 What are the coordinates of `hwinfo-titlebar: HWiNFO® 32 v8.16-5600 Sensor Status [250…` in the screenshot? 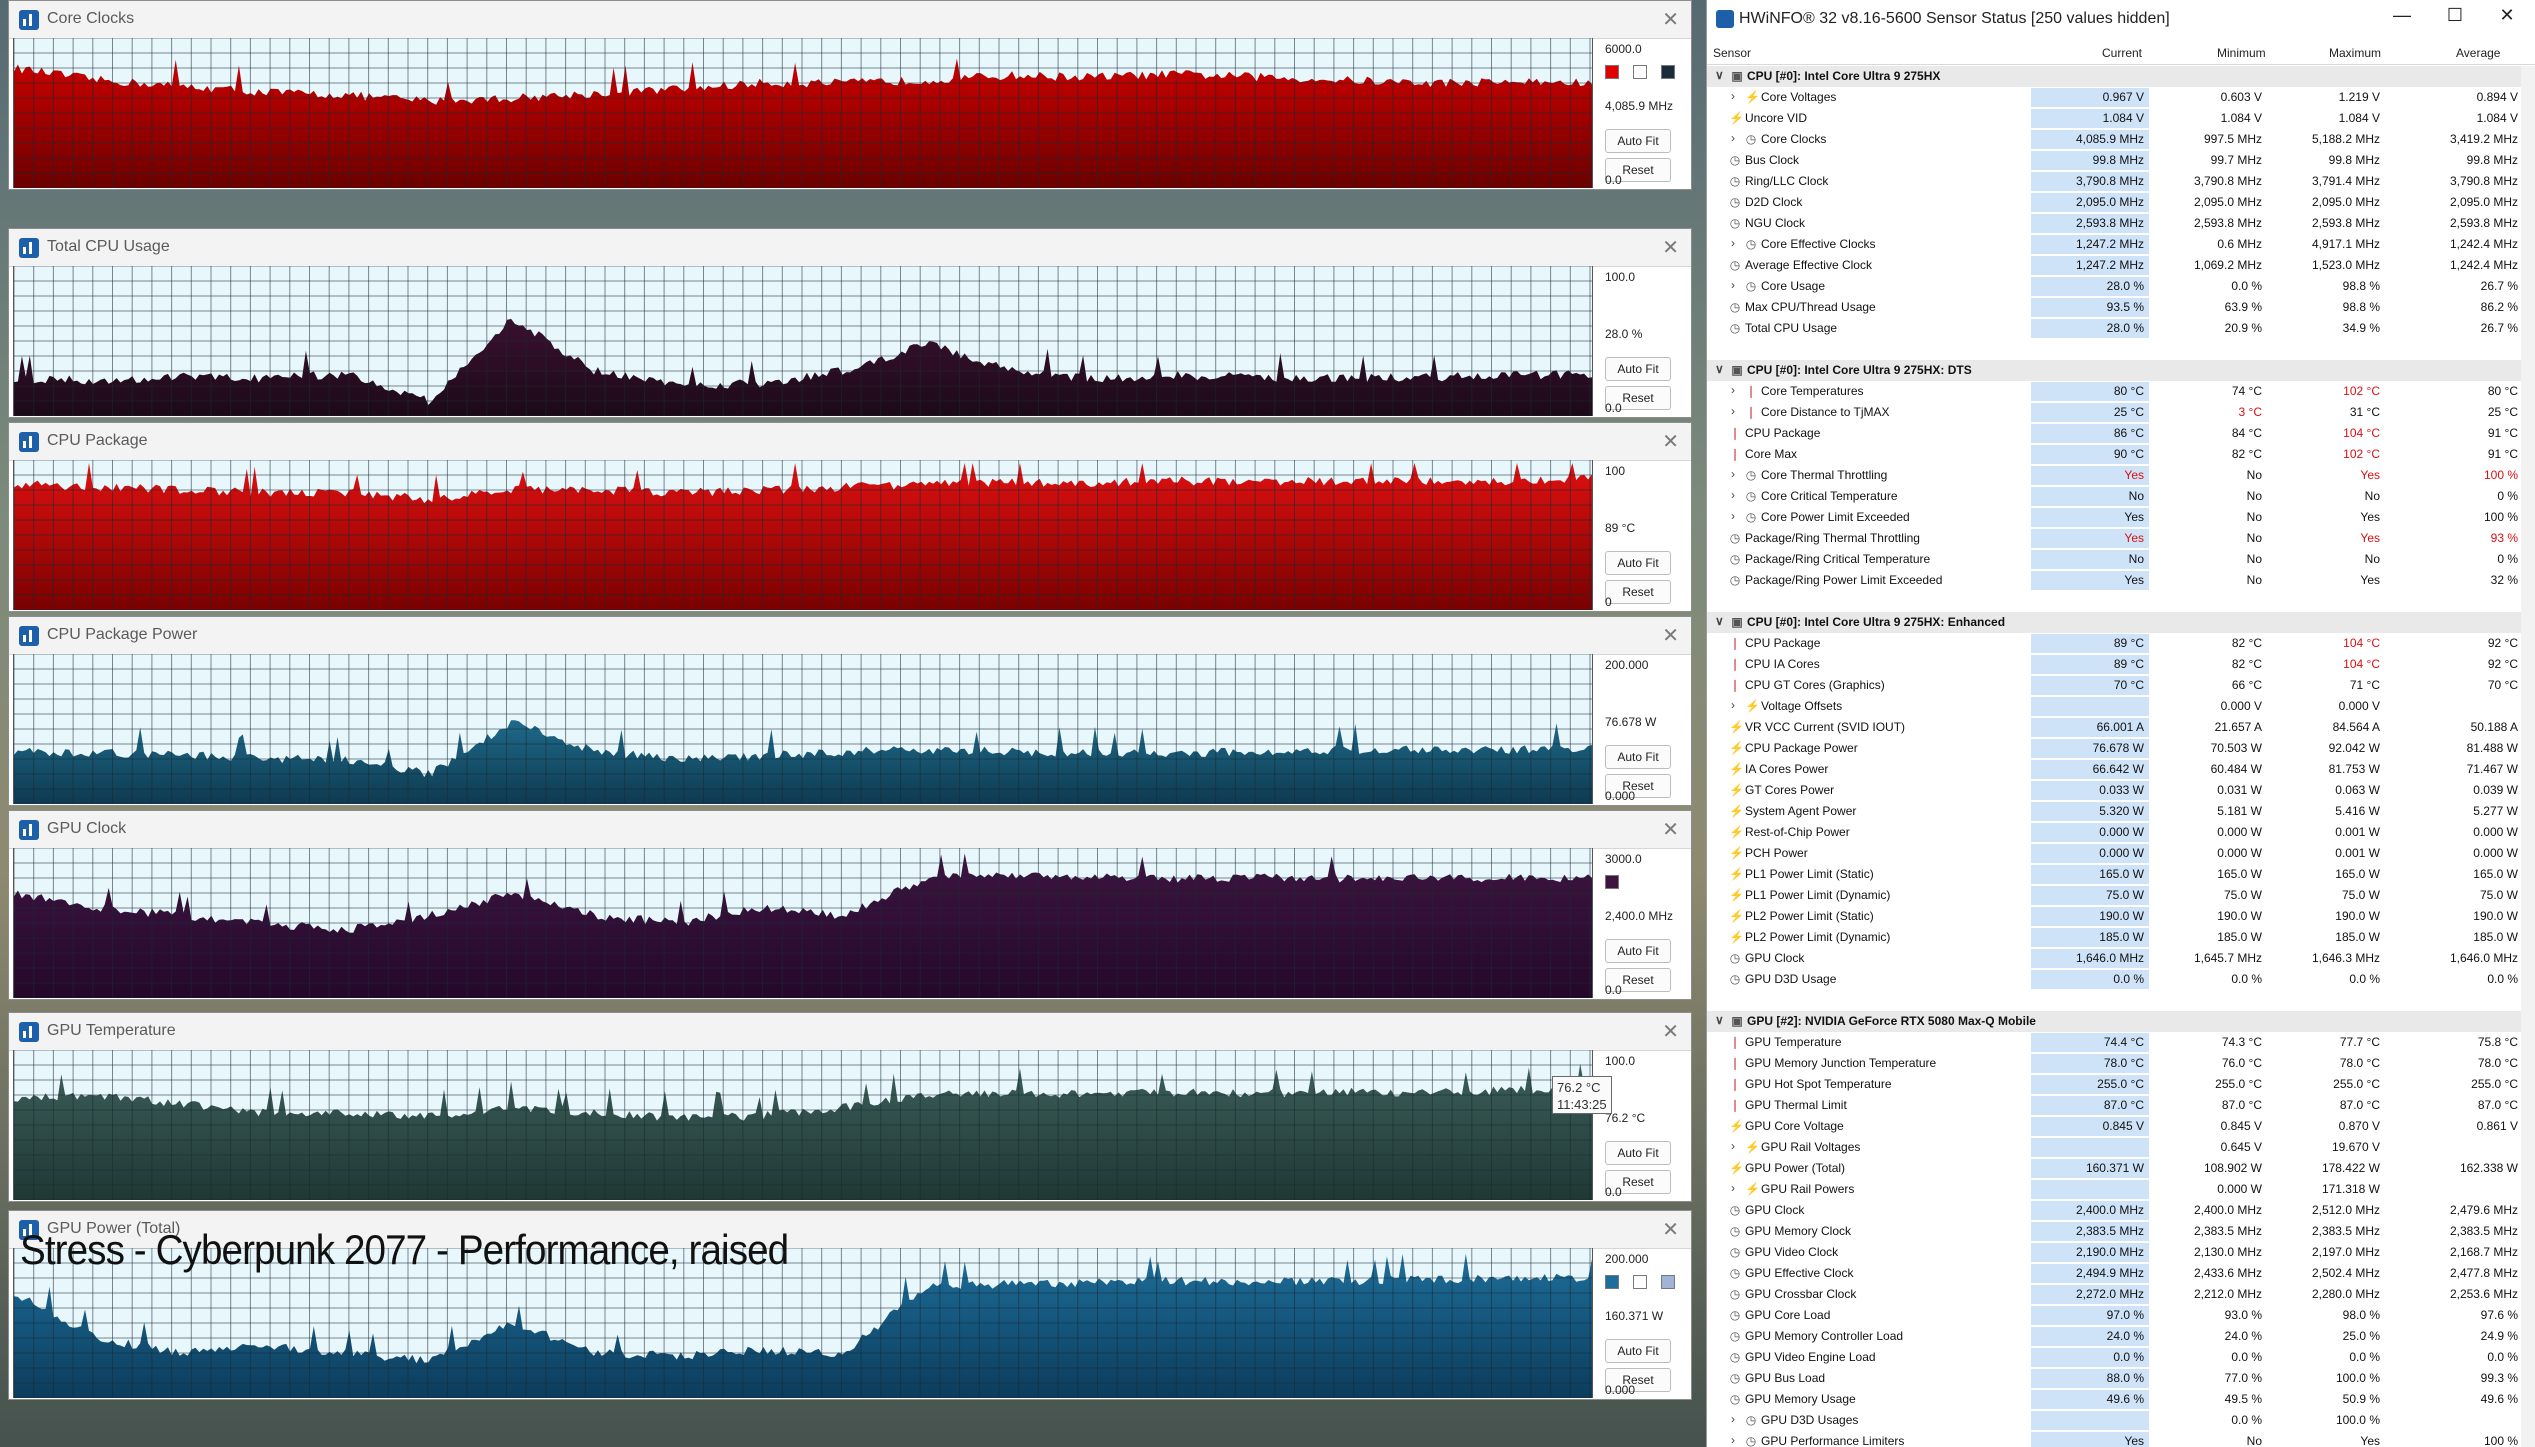 It's located at (2121, 19).